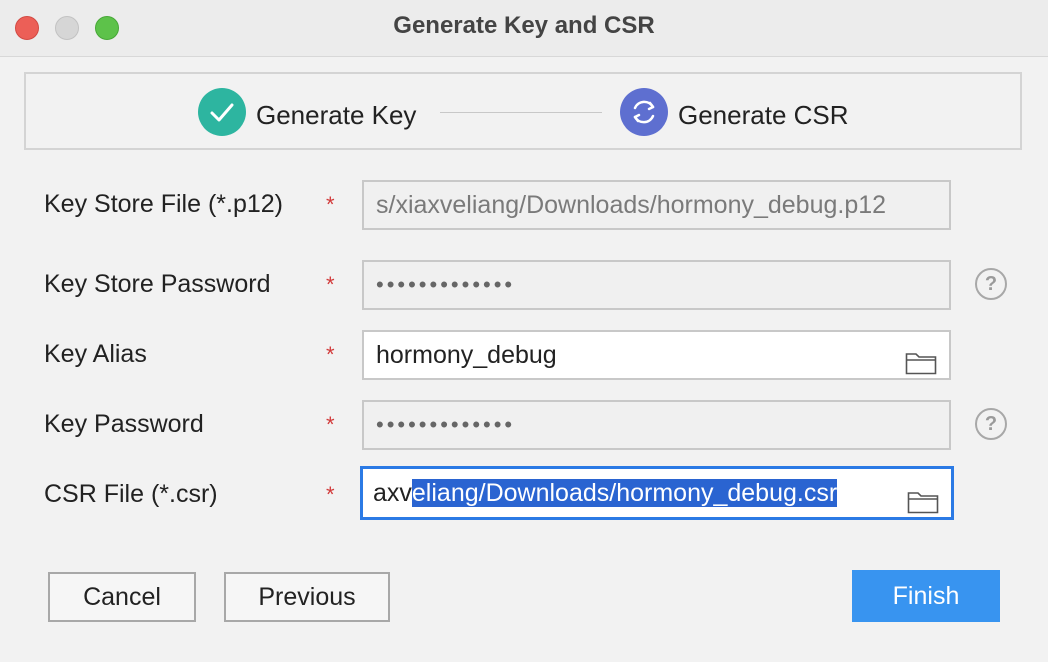 The height and width of the screenshot is (662, 1048). I want to click on csr-file-value-unselected: axv, so click(392, 493).